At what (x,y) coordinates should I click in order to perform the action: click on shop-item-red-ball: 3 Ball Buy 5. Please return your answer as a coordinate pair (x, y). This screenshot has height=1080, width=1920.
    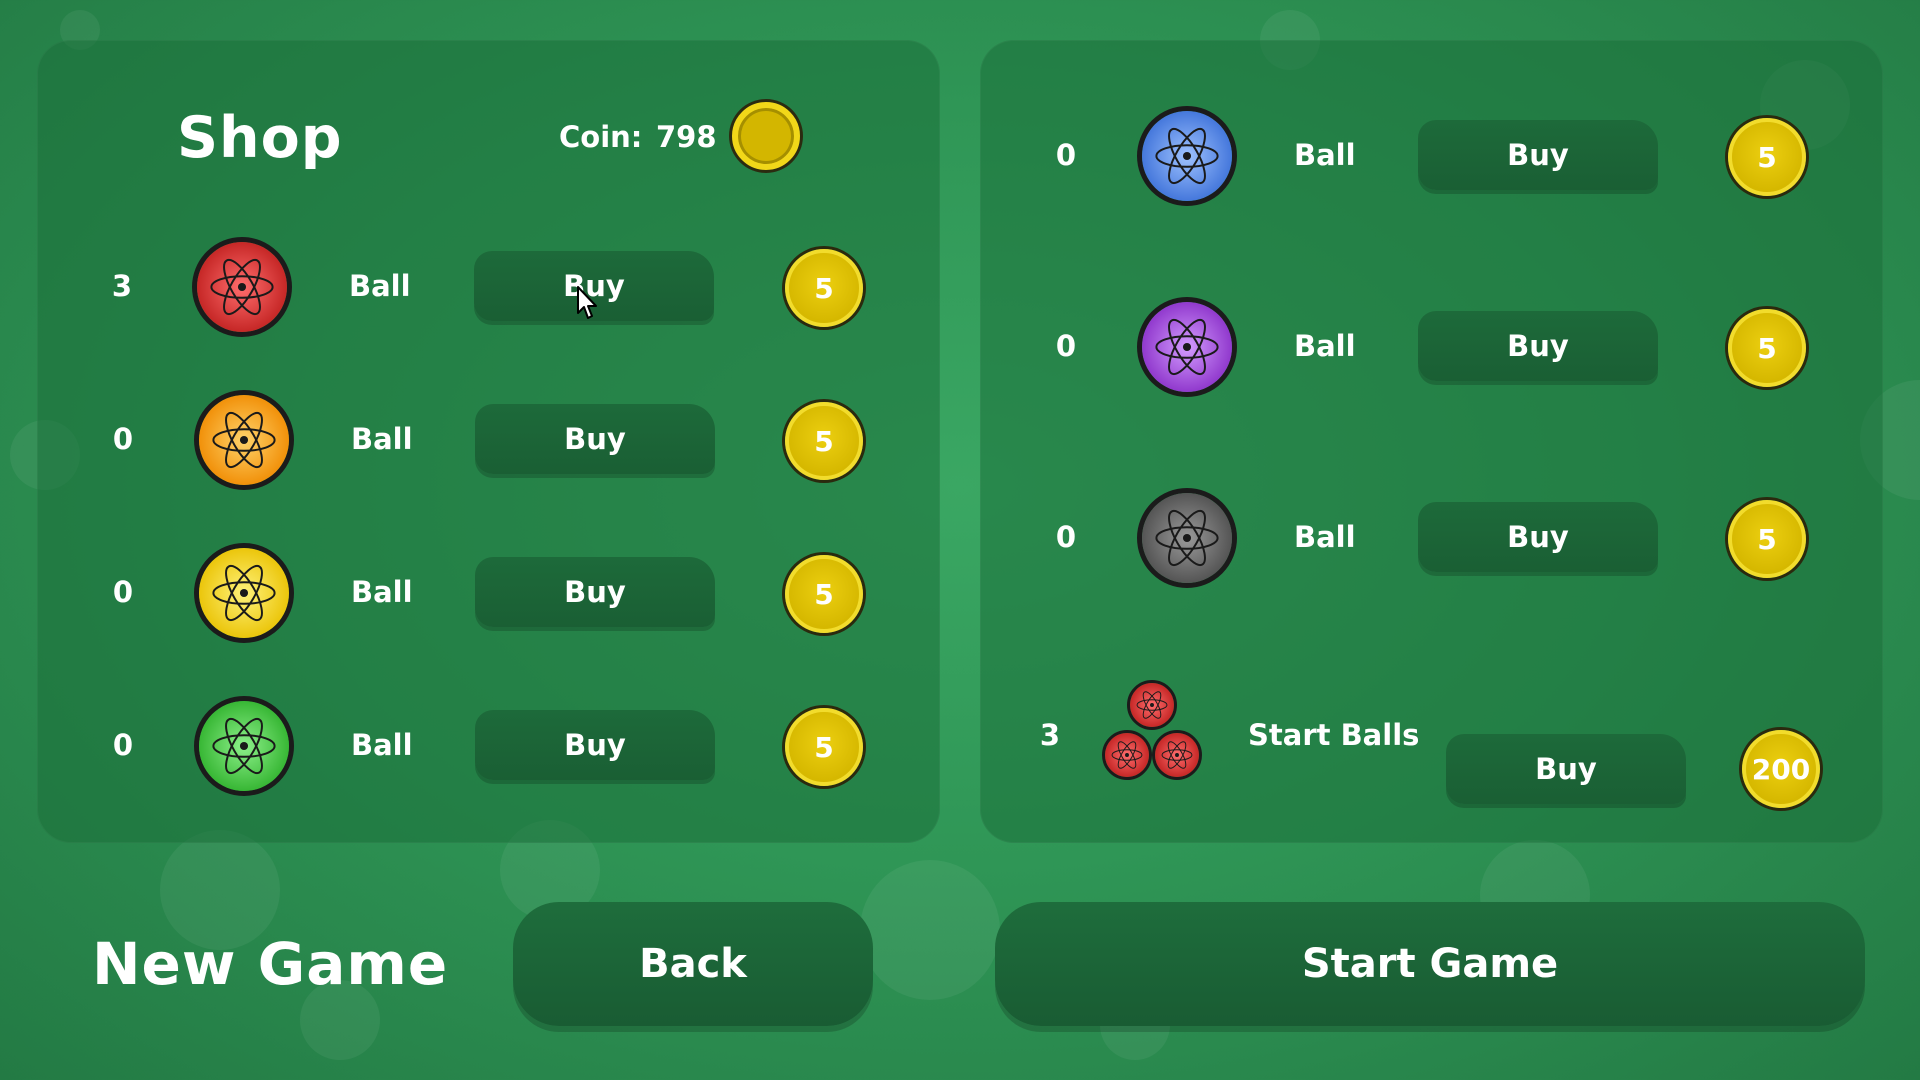
    Looking at the image, I should click on (488, 287).